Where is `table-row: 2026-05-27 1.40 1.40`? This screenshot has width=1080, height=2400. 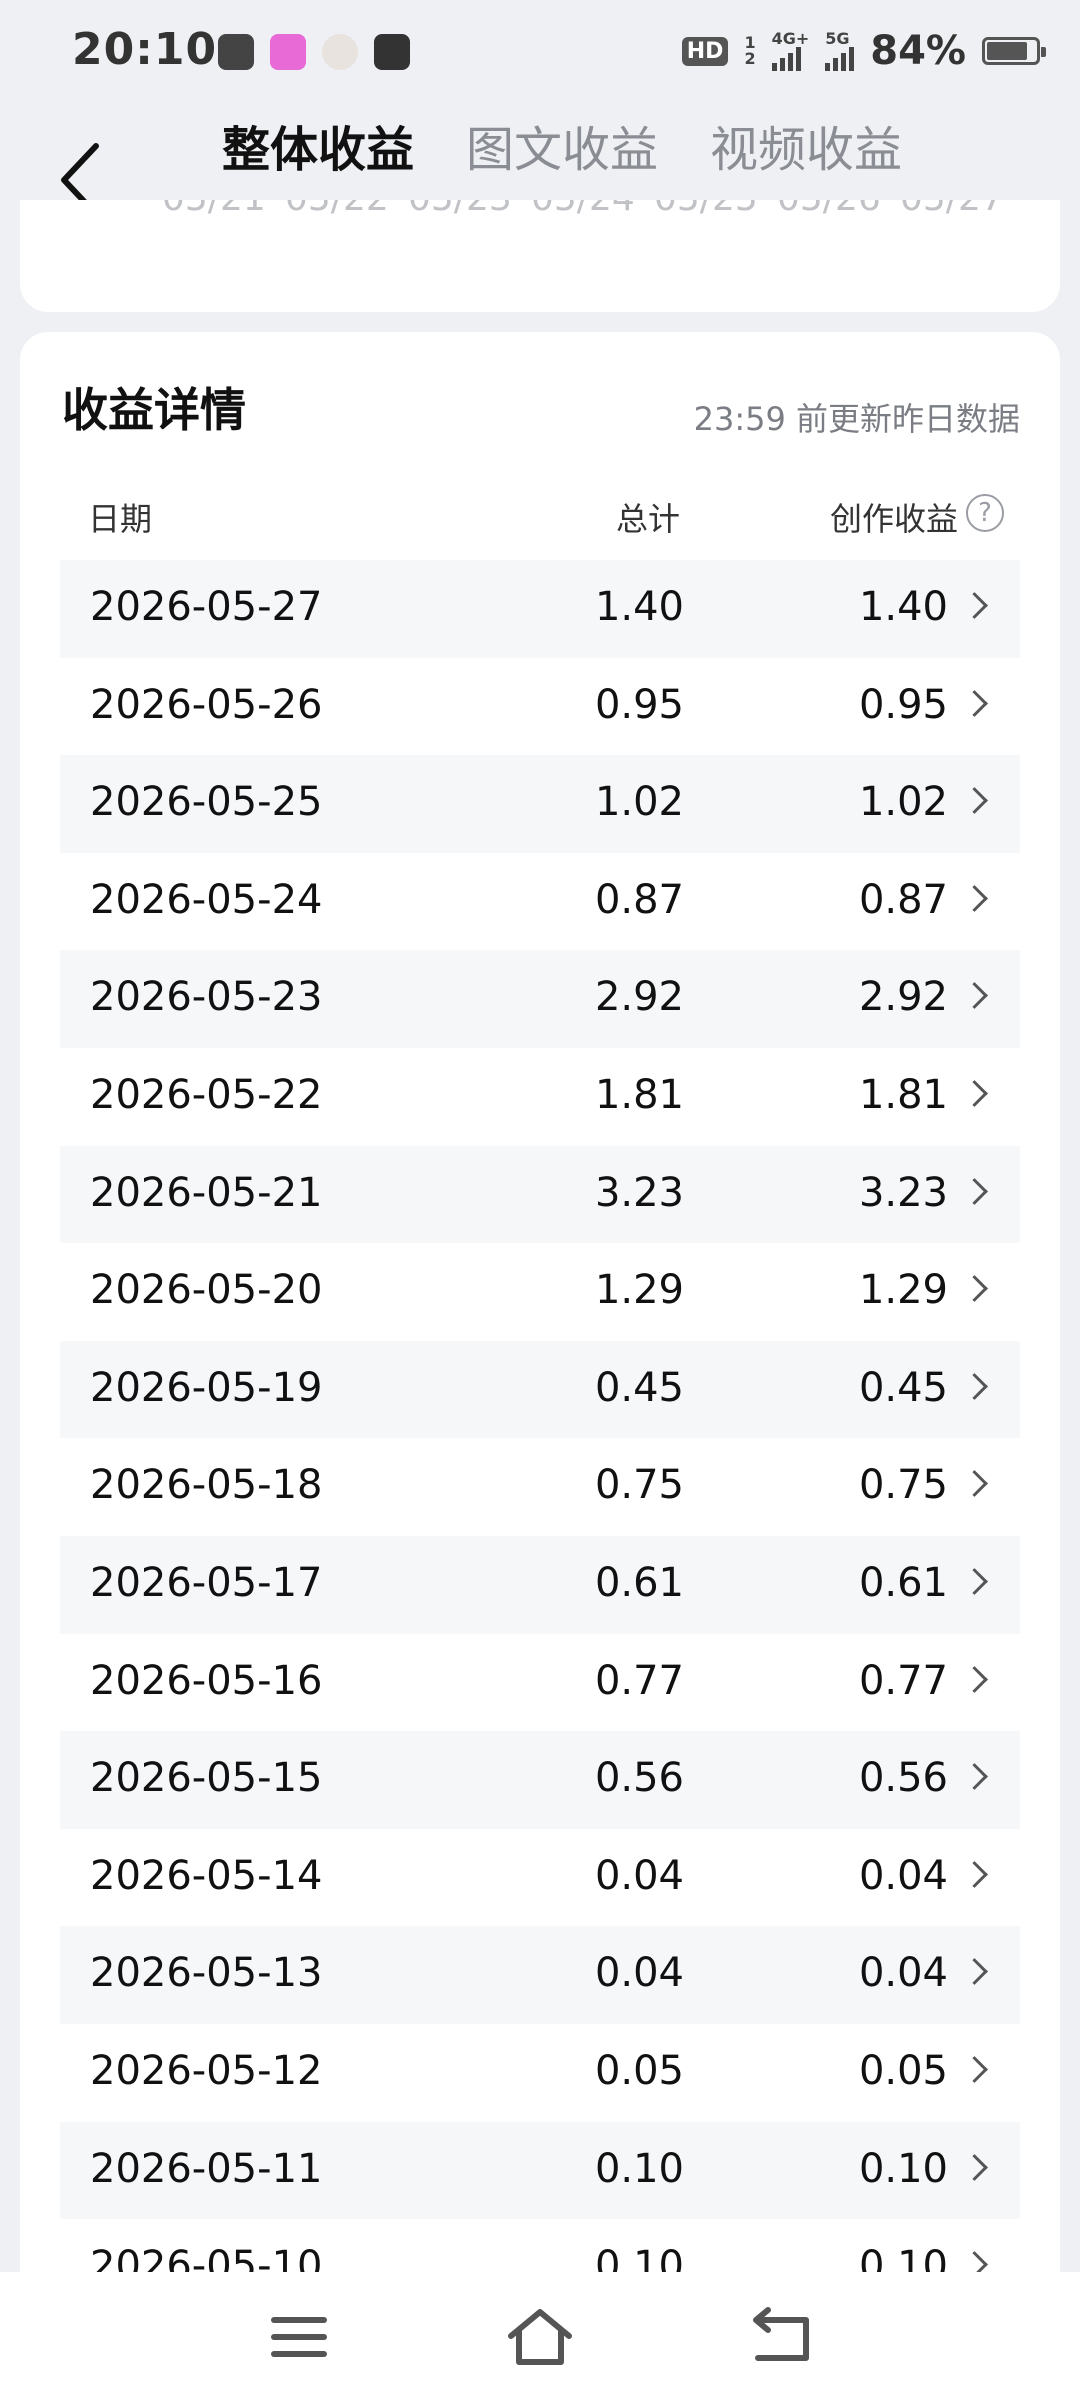
table-row: 2026-05-27 1.40 1.40 is located at coordinates (540, 609).